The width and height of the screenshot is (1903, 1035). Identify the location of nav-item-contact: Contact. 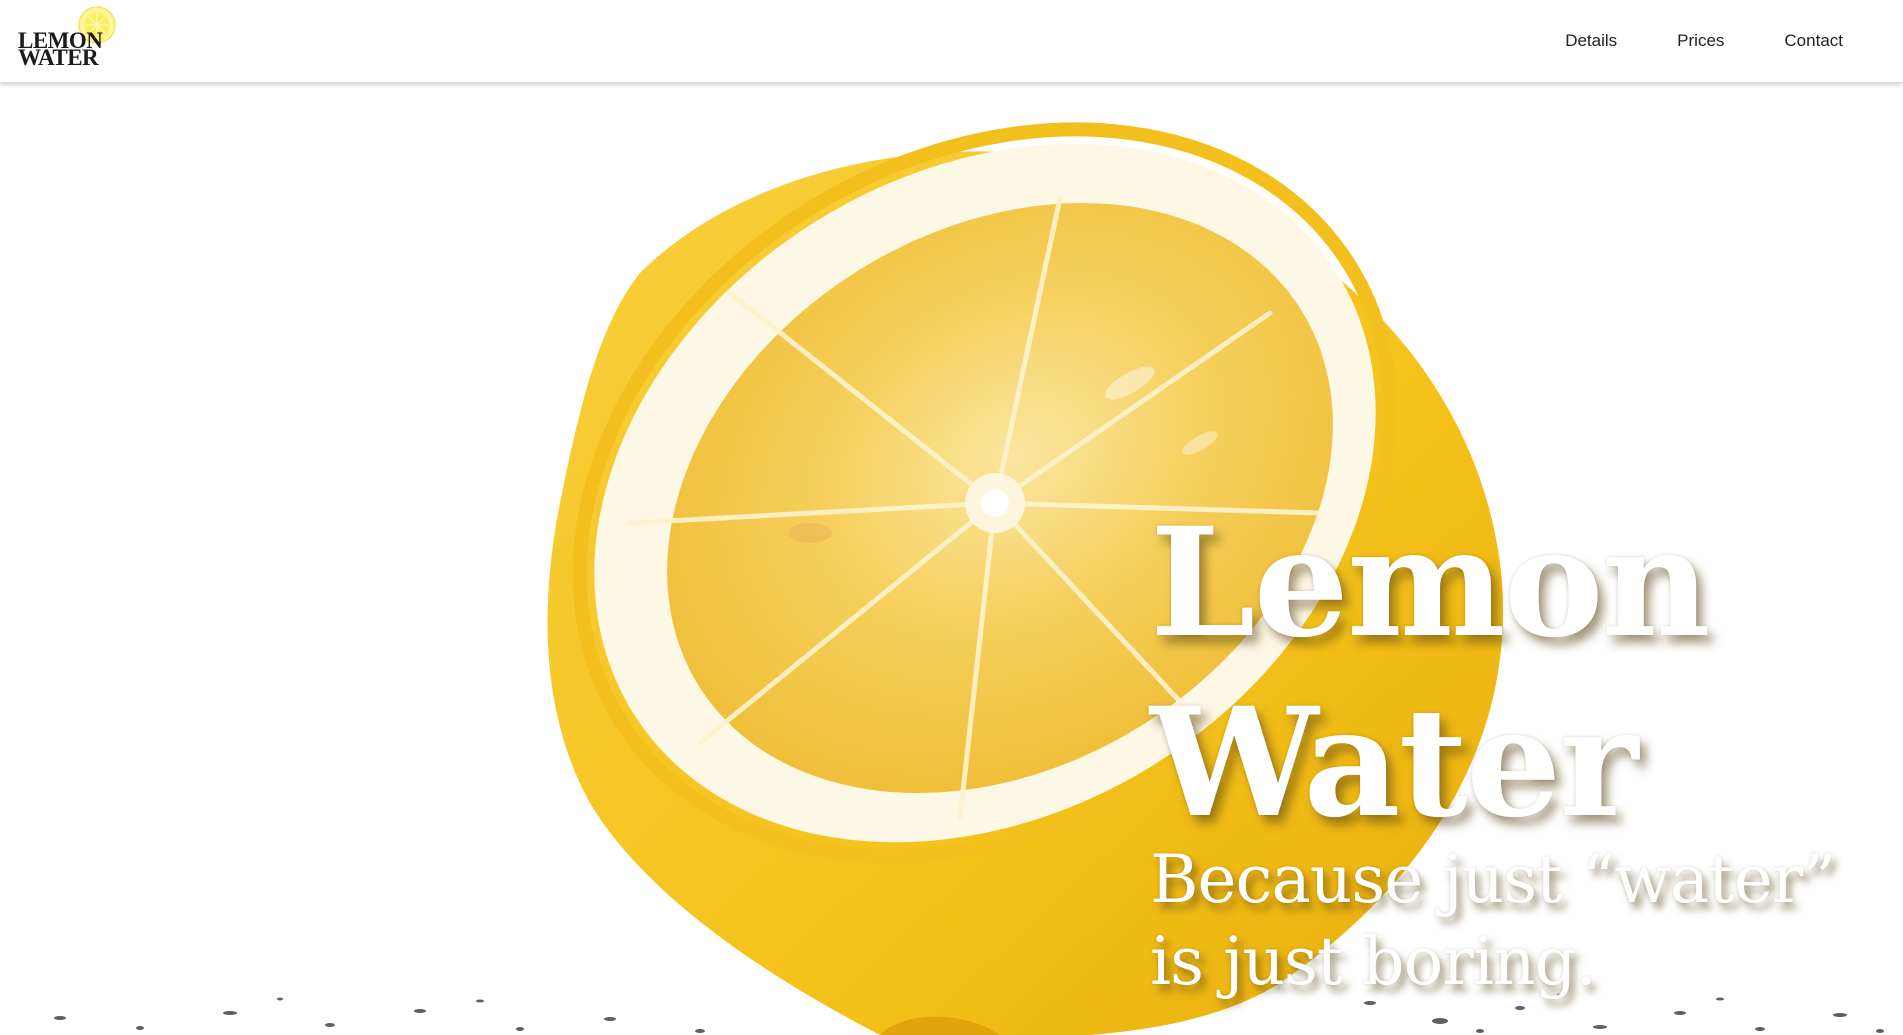
(1813, 41).